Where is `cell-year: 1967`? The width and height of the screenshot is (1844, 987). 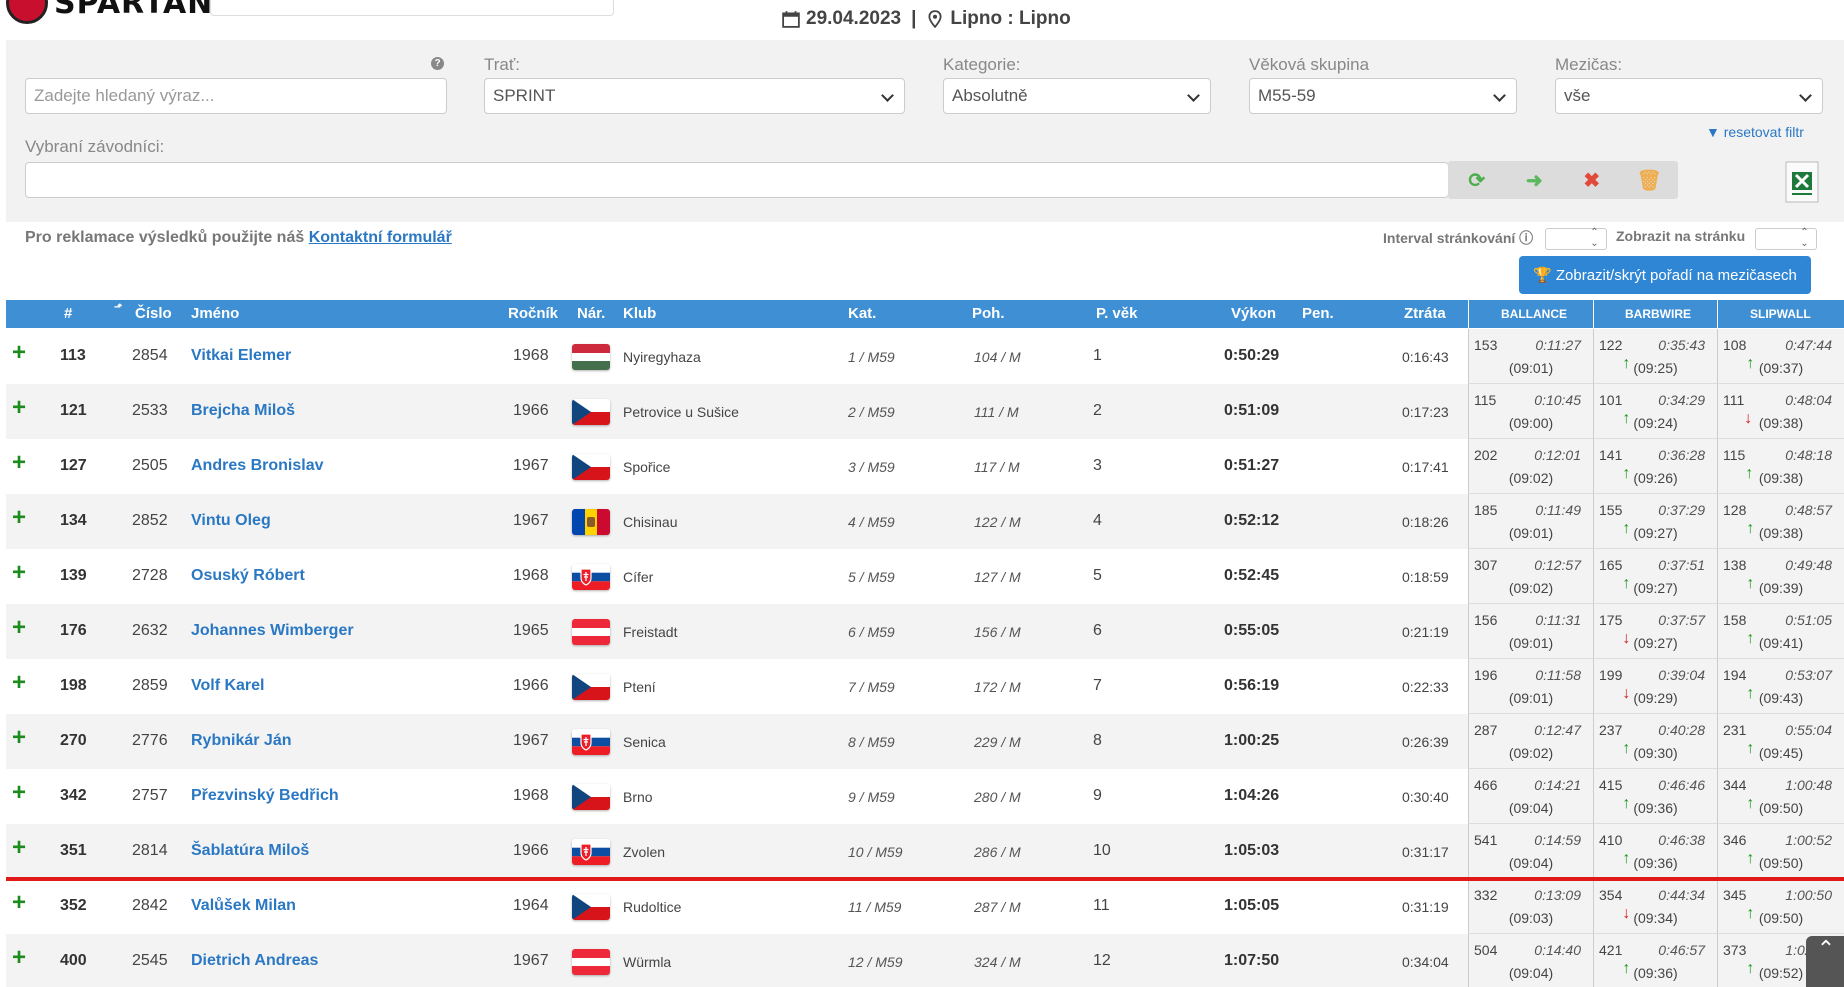 cell-year: 1967 is located at coordinates (531, 465).